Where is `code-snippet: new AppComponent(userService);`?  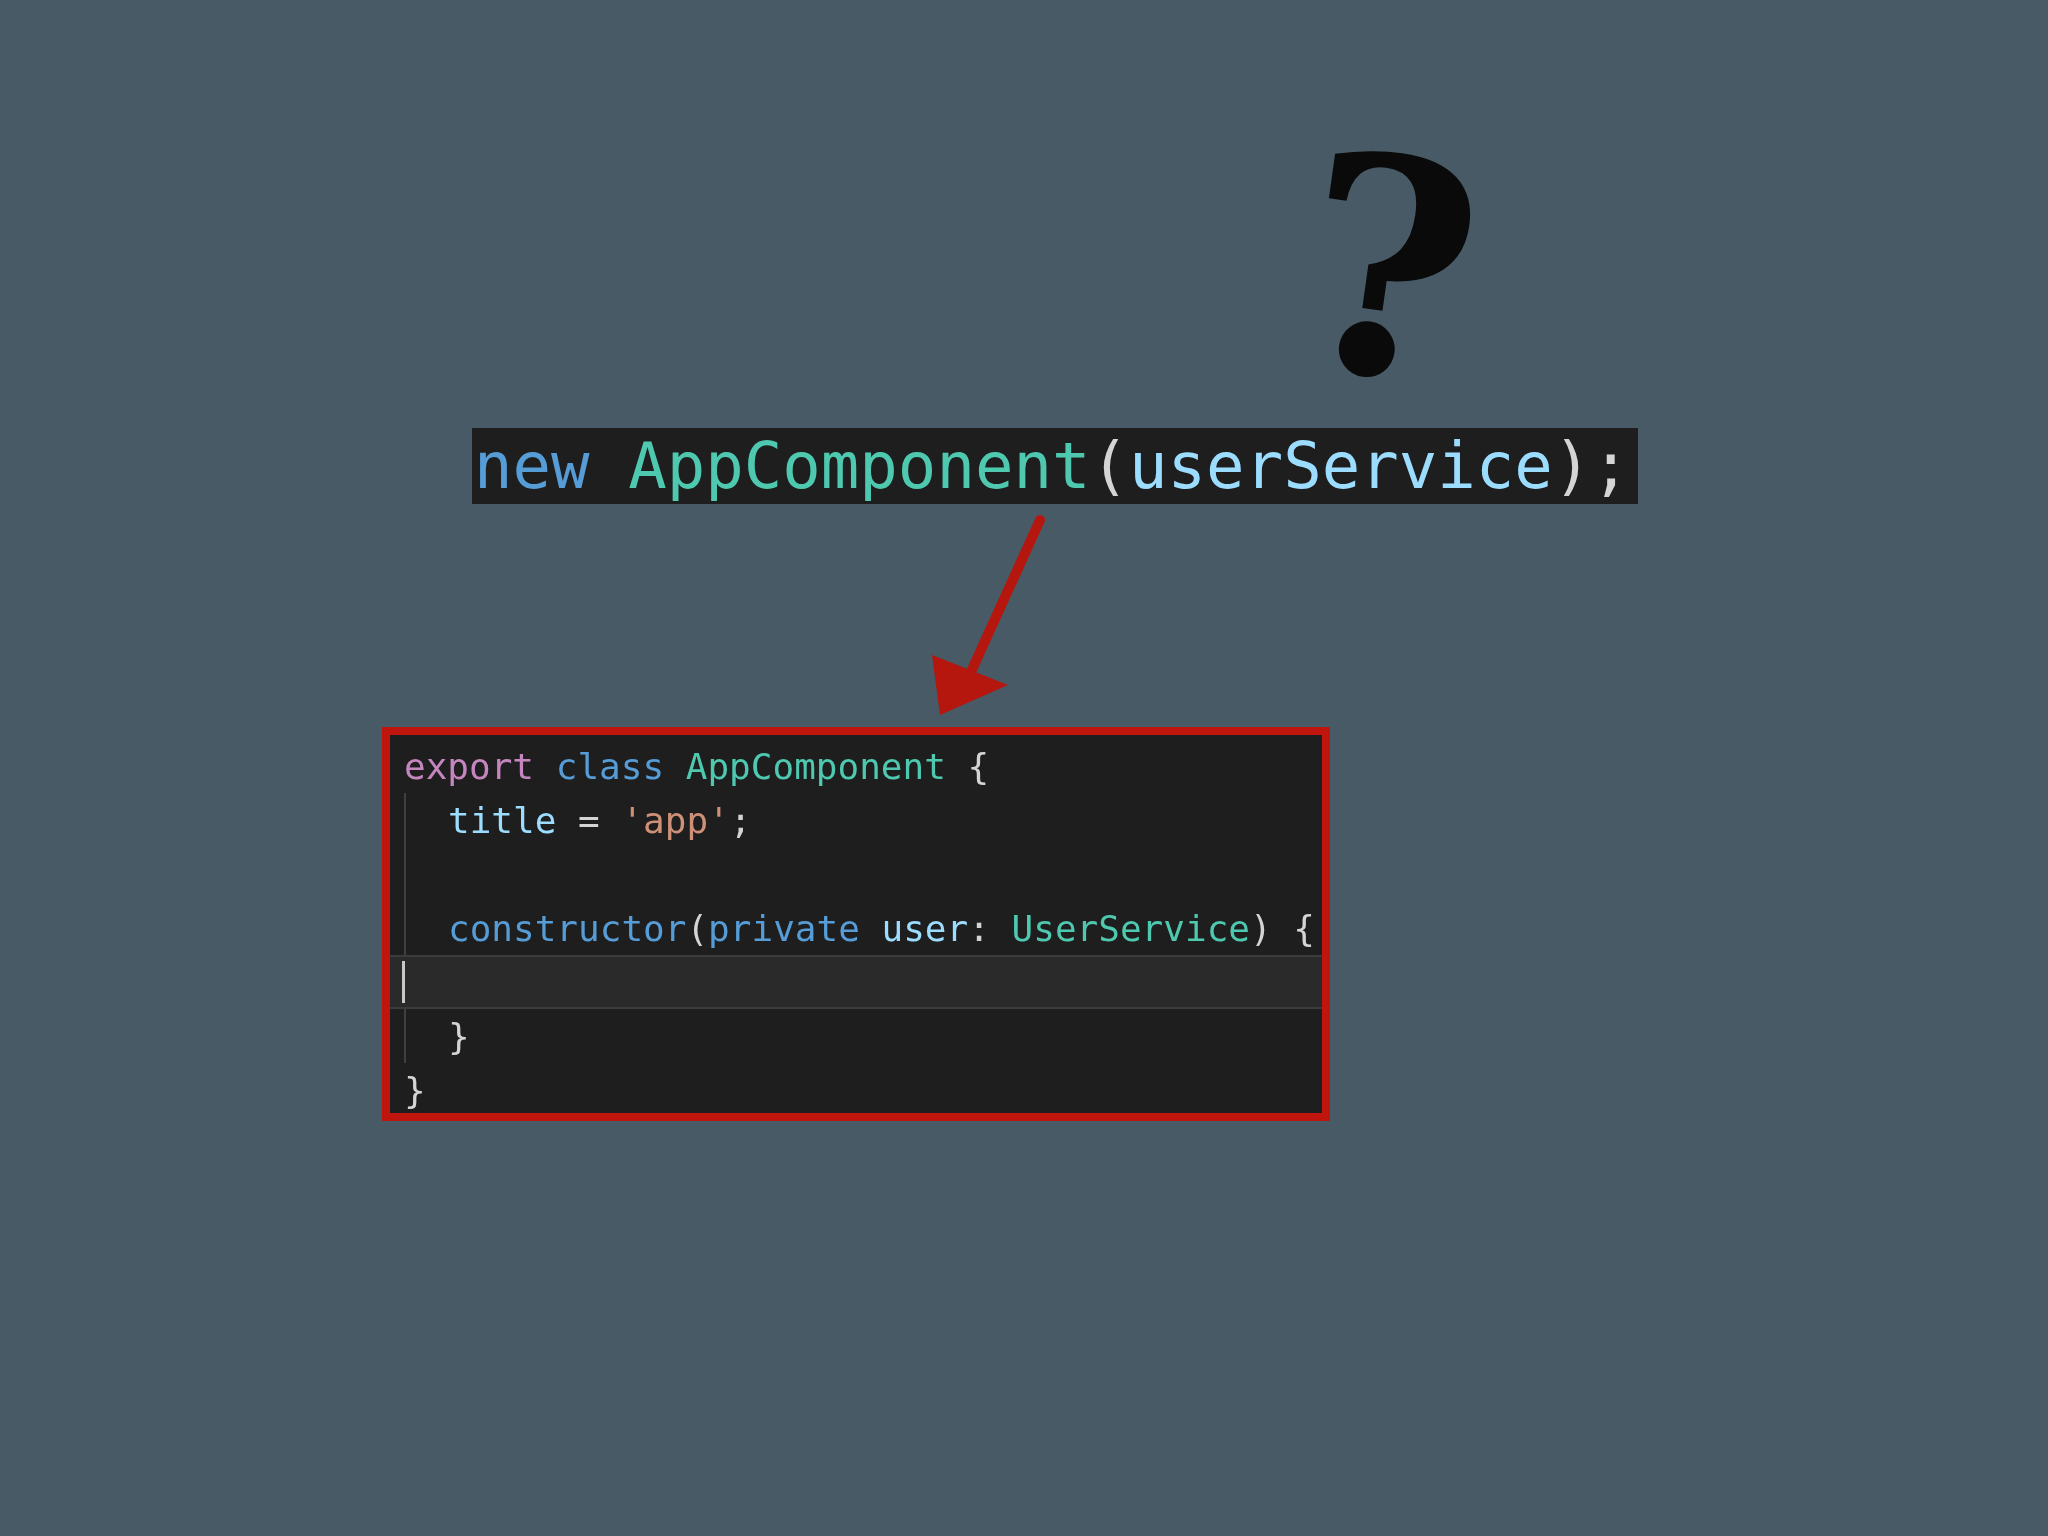
code-snippet: new AppComponent(userService); is located at coordinates (1055, 466).